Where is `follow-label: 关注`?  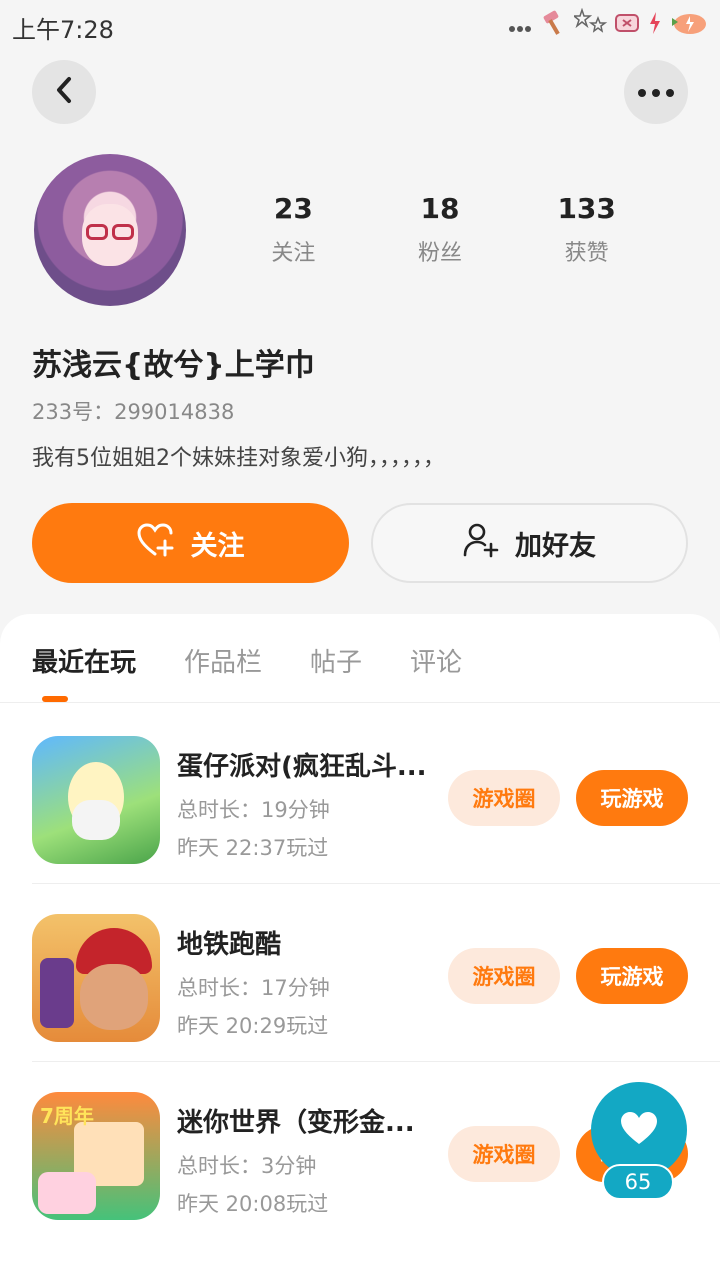
follow-label: 关注 is located at coordinates (217, 546).